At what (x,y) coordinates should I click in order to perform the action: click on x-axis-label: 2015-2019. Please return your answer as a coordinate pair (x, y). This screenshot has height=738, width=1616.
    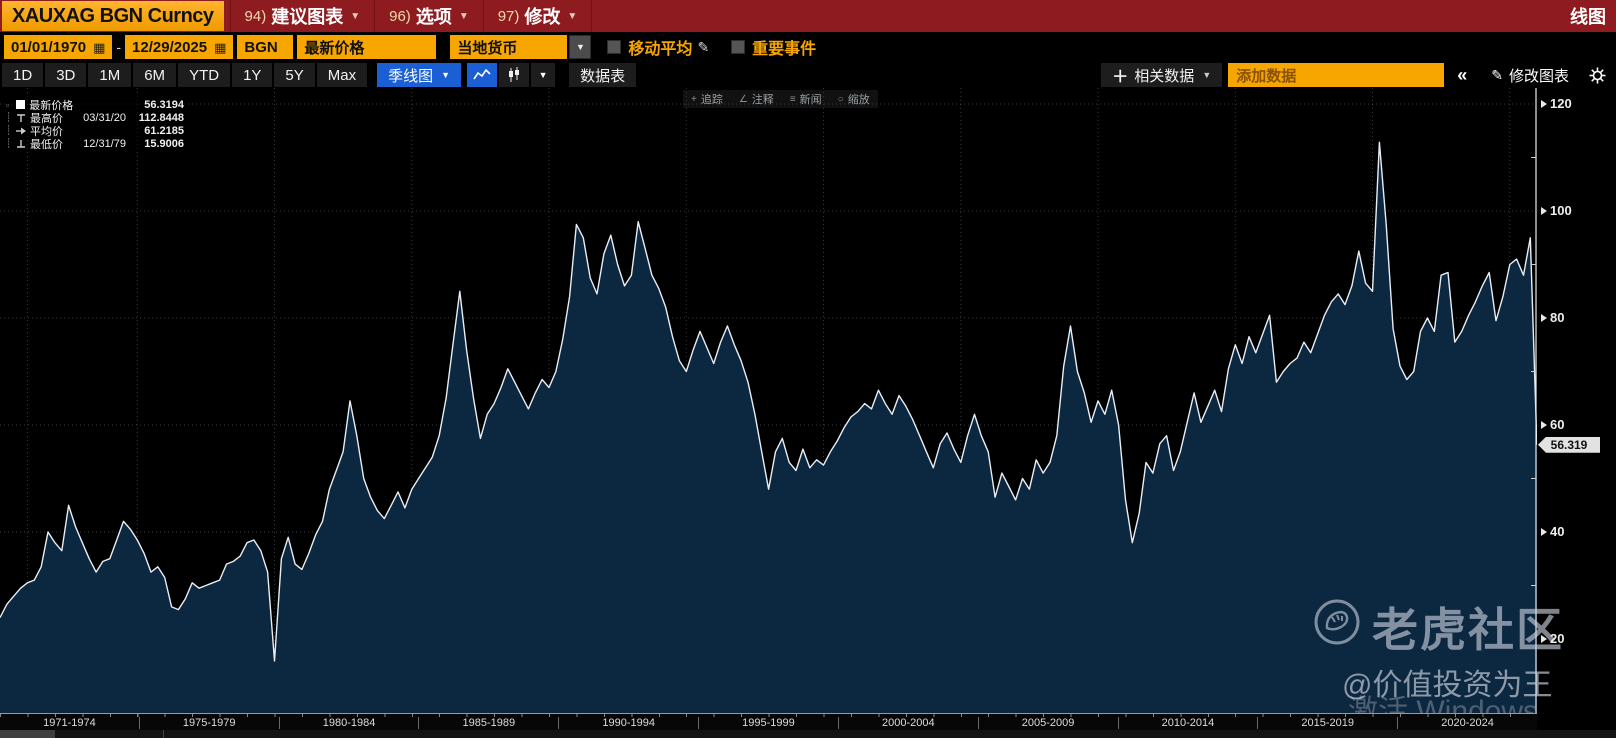
    Looking at the image, I should click on (1327, 723).